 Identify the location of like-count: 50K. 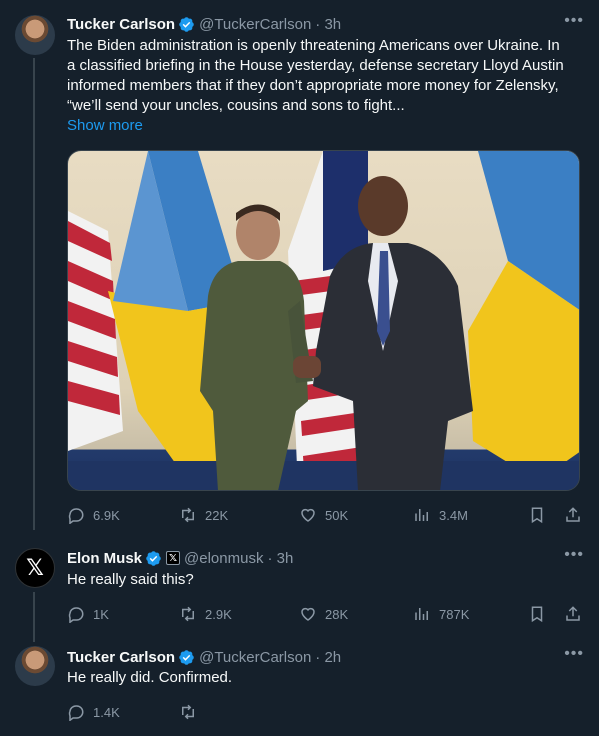
(337, 515).